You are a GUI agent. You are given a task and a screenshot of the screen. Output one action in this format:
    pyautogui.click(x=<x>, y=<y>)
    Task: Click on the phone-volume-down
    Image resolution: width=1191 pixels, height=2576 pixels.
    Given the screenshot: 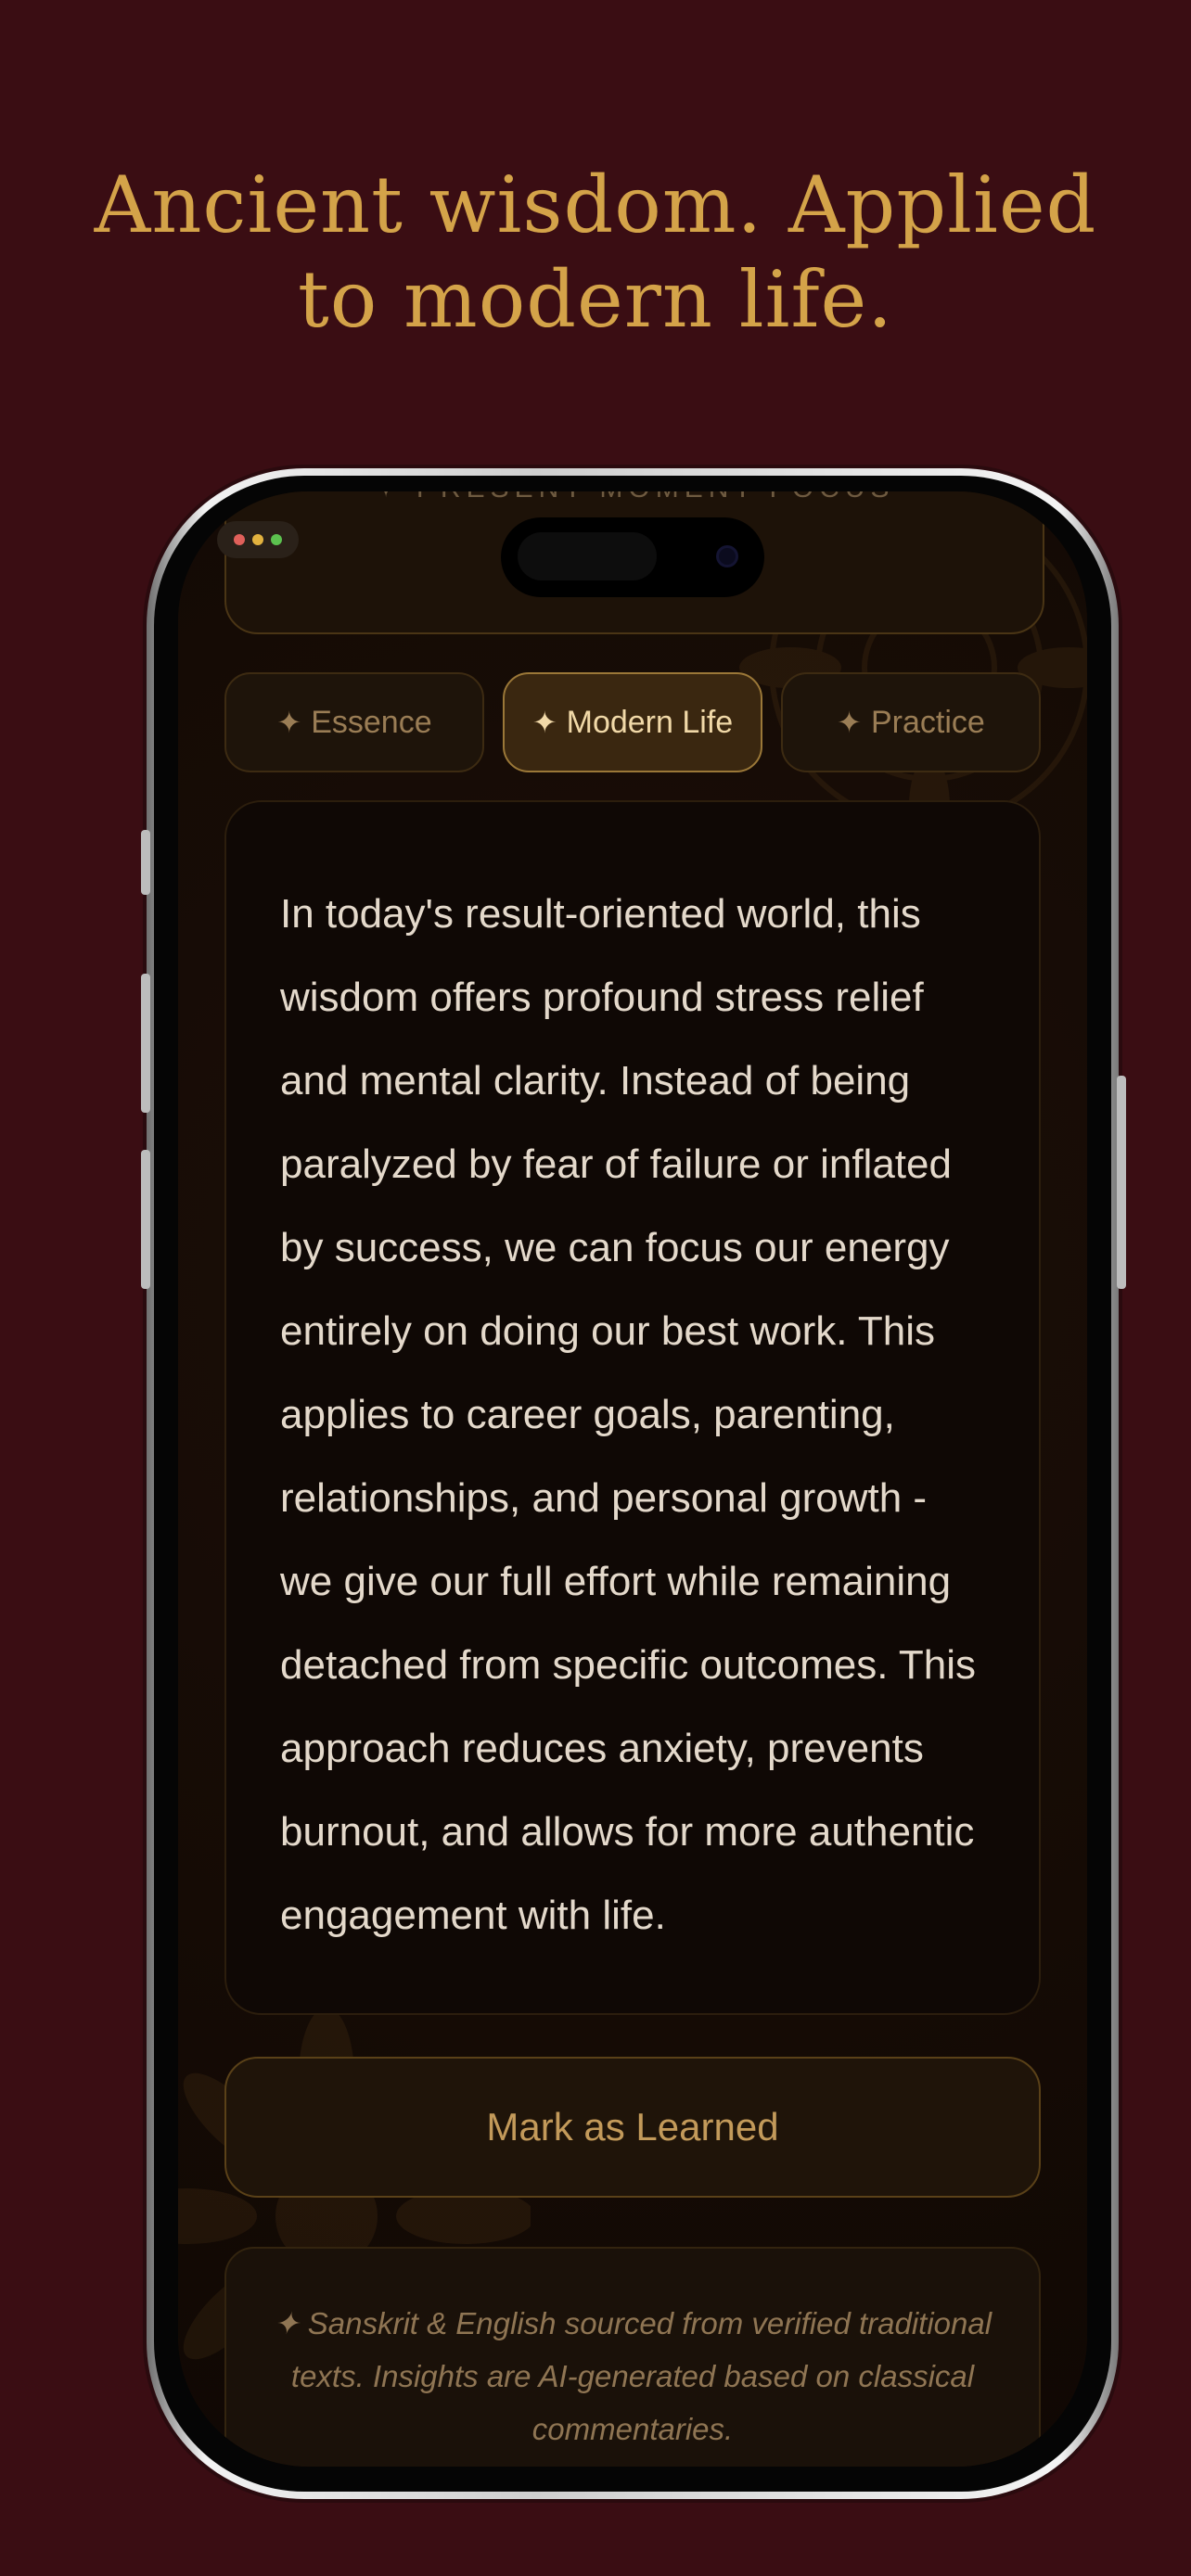 What is the action you would take?
    pyautogui.click(x=145, y=1219)
    